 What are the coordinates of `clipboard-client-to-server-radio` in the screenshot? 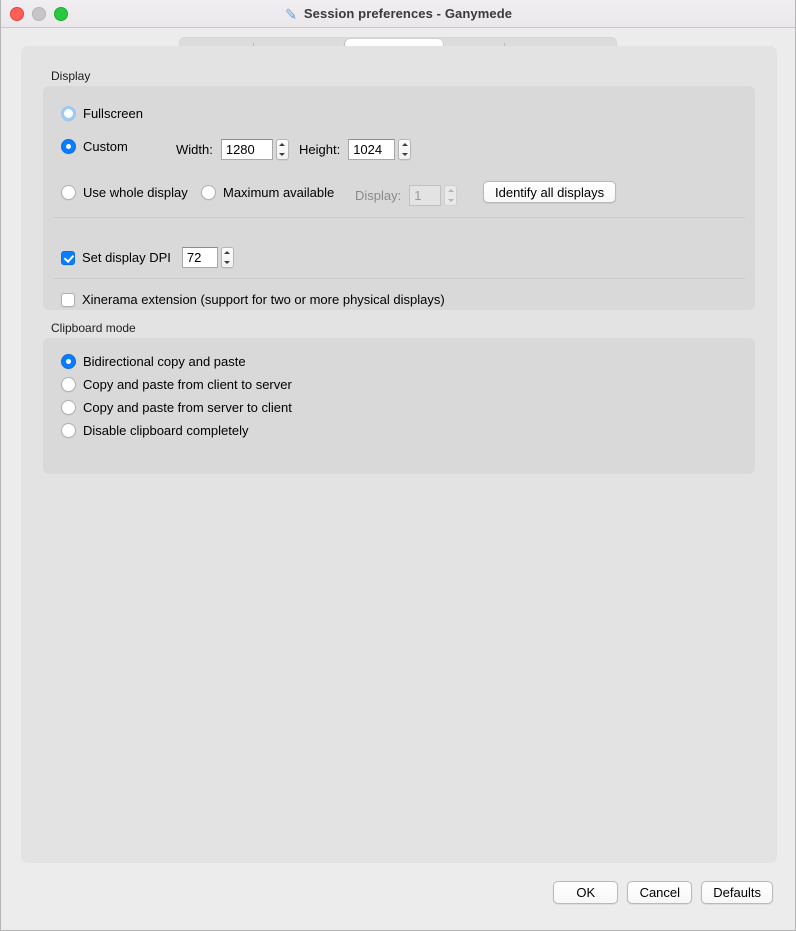 It's located at (68, 384).